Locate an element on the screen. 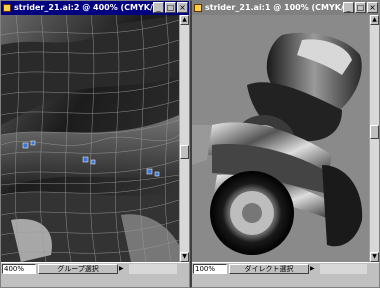  window-title: strider_21.ai:1 @ 100% (CMYK/プレビュー) is located at coordinates (274, 7).